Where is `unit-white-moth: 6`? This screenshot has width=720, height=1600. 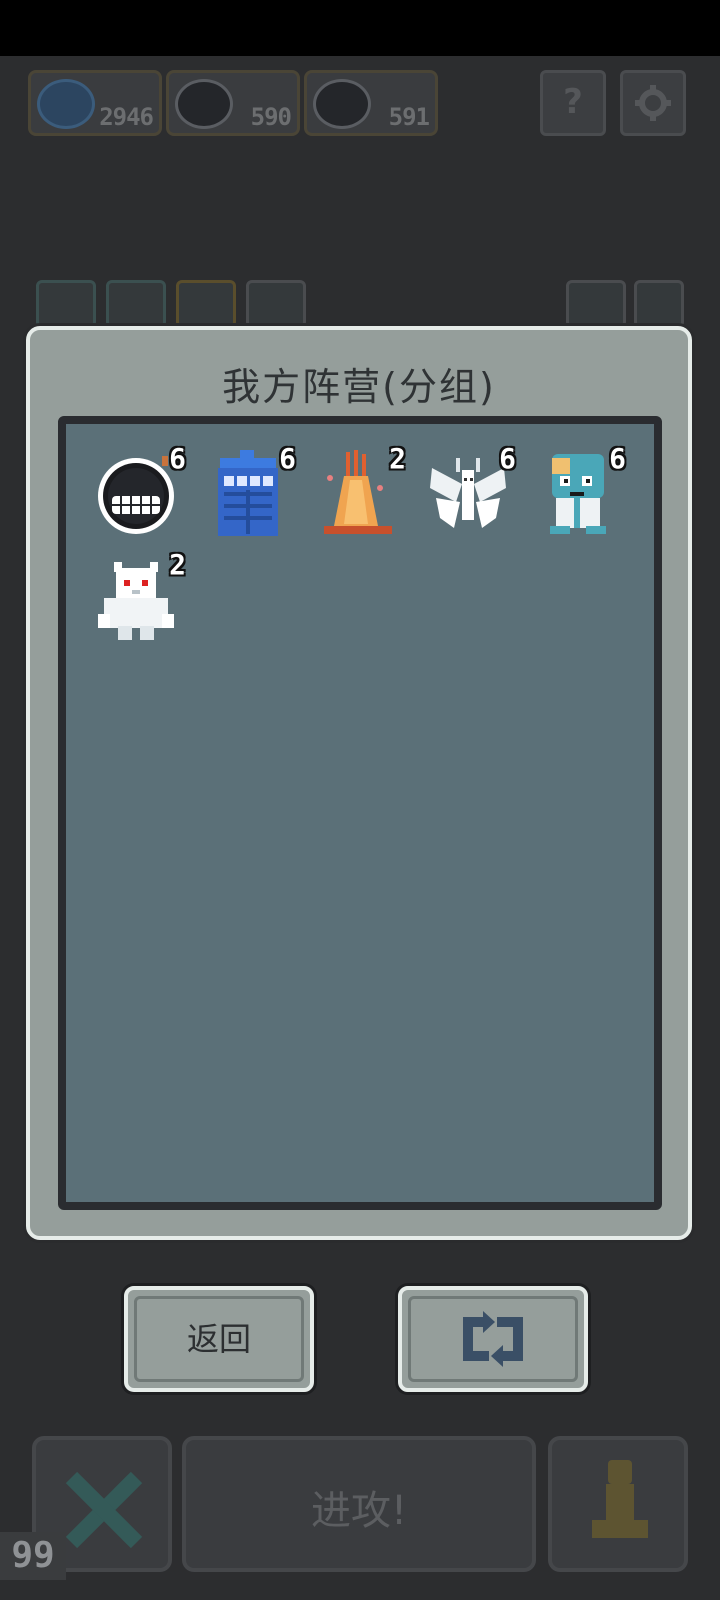 unit-white-moth: 6 is located at coordinates (465, 492).